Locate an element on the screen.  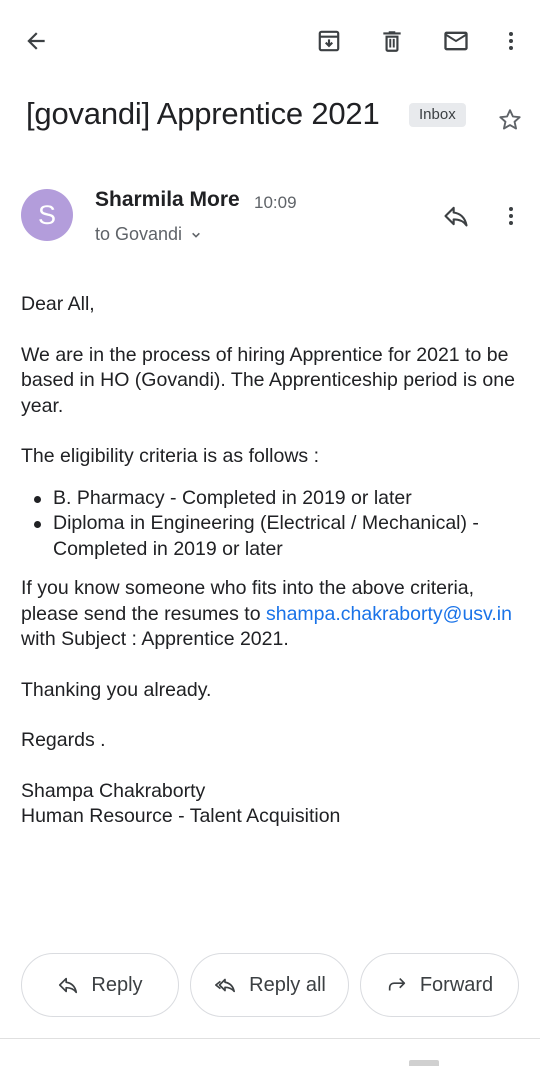
chevron-down-icon is located at coordinates (196, 235).